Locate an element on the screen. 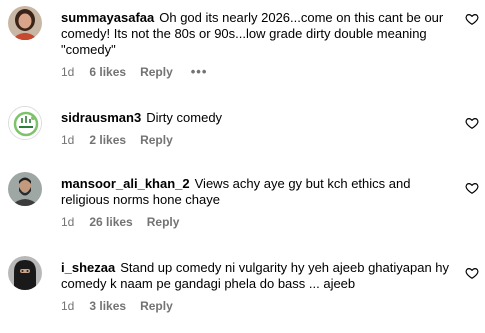 The width and height of the screenshot is (485, 333). bearded-man-icon is located at coordinates (25, 189).